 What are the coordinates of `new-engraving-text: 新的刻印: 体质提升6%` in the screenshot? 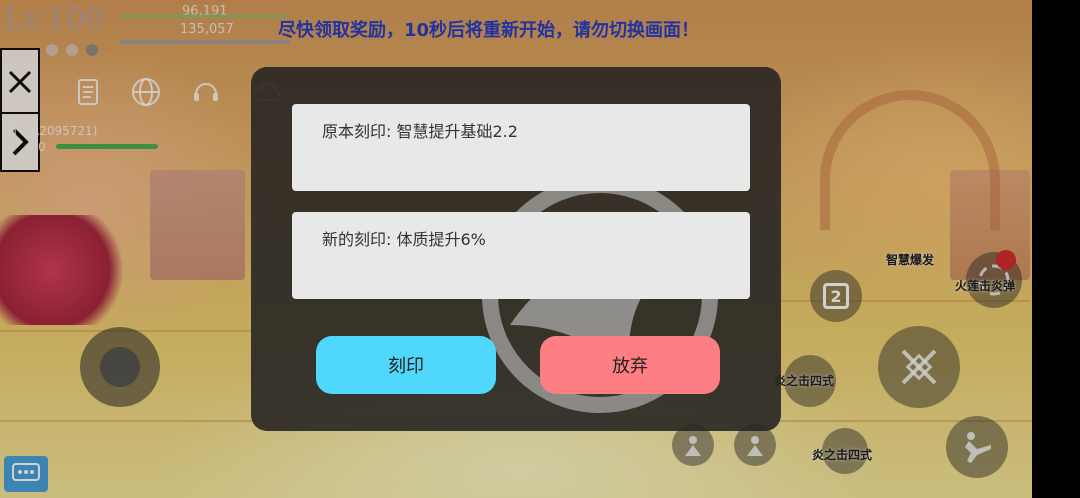 It's located at (404, 239).